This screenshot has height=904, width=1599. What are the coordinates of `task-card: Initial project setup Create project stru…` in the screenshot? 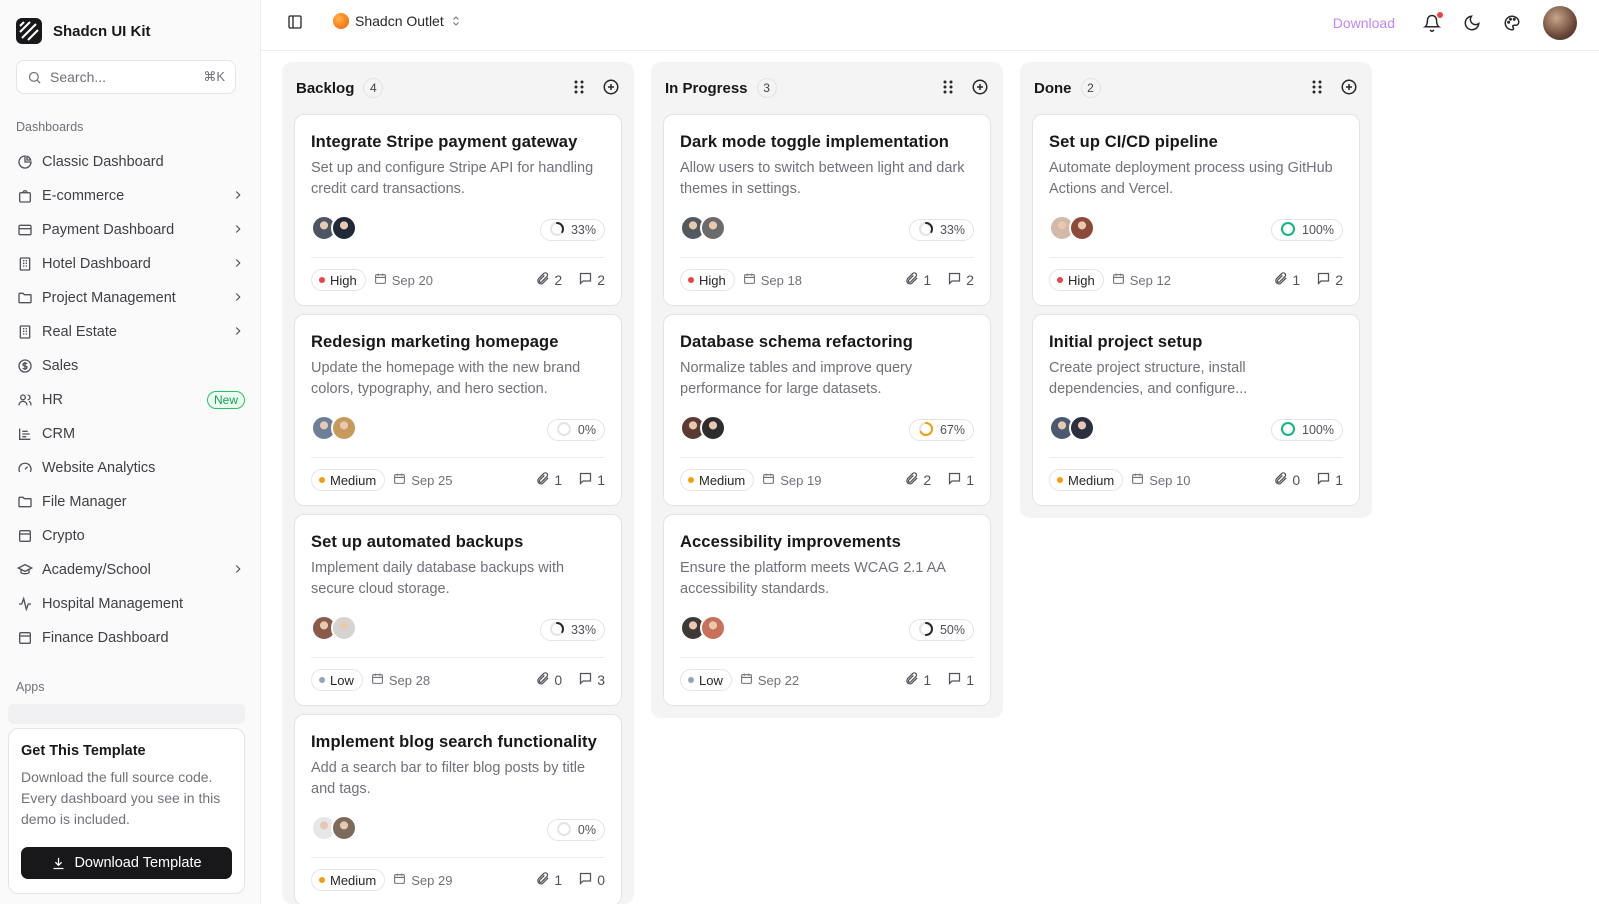 It's located at (1196, 410).